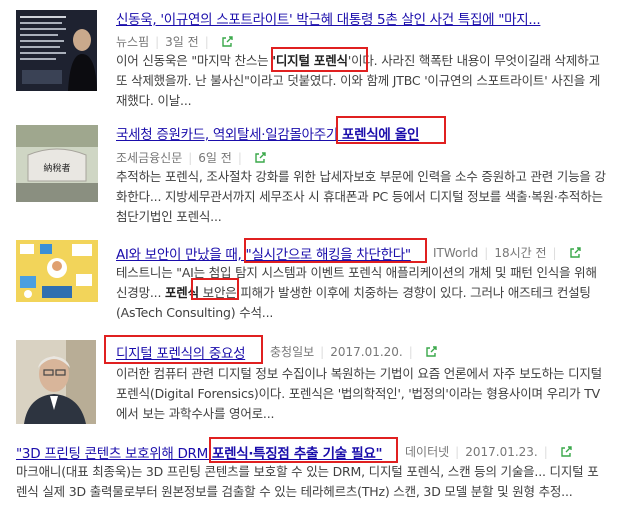 The width and height of the screenshot is (620, 530). I want to click on result-source: 데이터넷, so click(427, 452).